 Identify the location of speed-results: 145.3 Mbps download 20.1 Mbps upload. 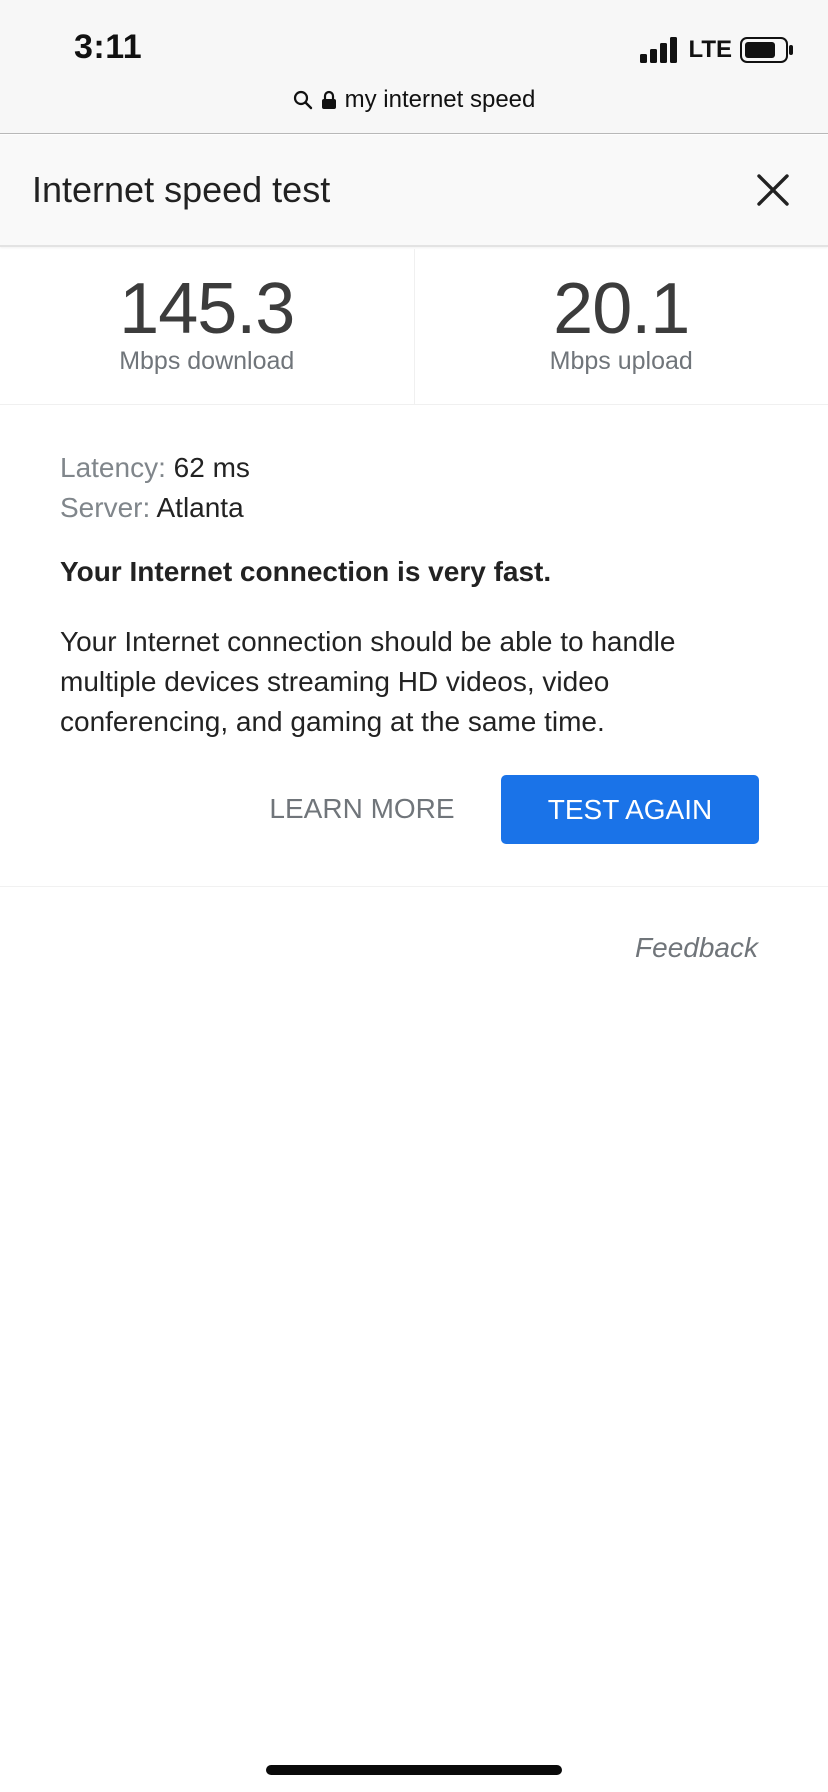
(414, 327).